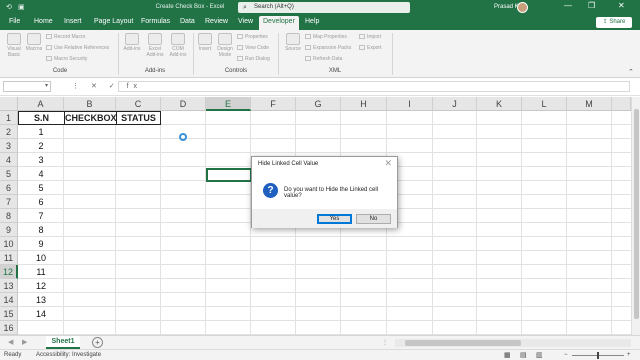 This screenshot has width=640, height=360. I want to click on cell-a10: 9, so click(41, 244).